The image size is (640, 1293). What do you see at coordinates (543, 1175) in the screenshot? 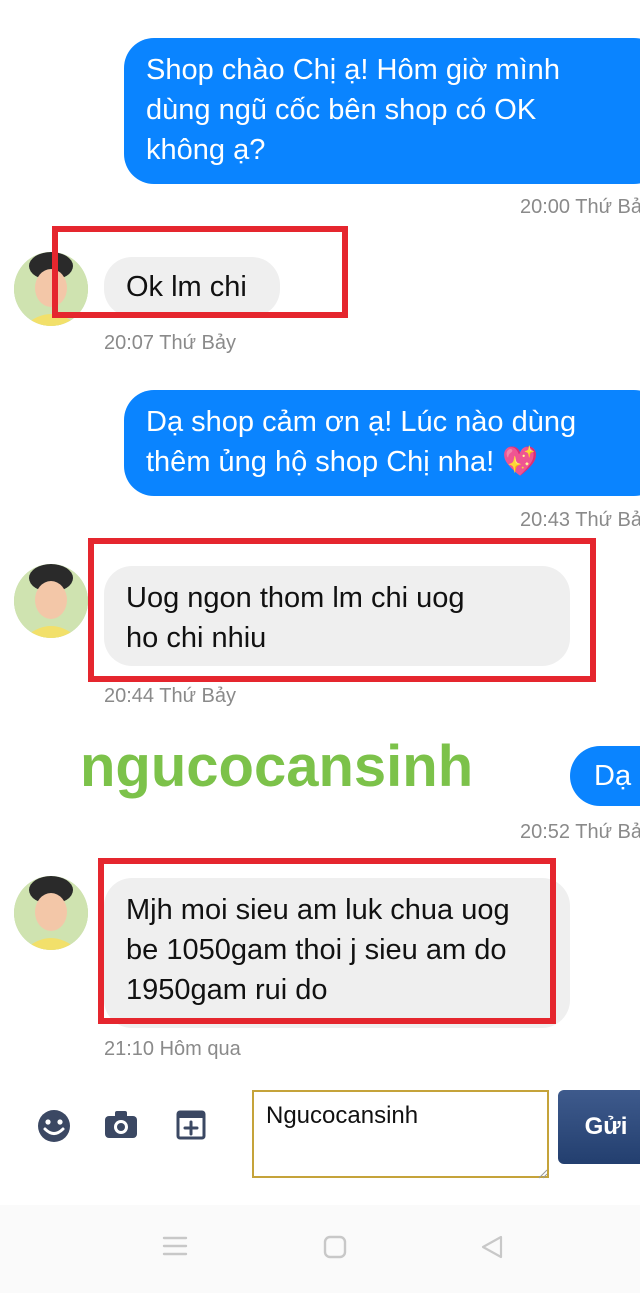
I see `resize-grip-icon` at bounding box center [543, 1175].